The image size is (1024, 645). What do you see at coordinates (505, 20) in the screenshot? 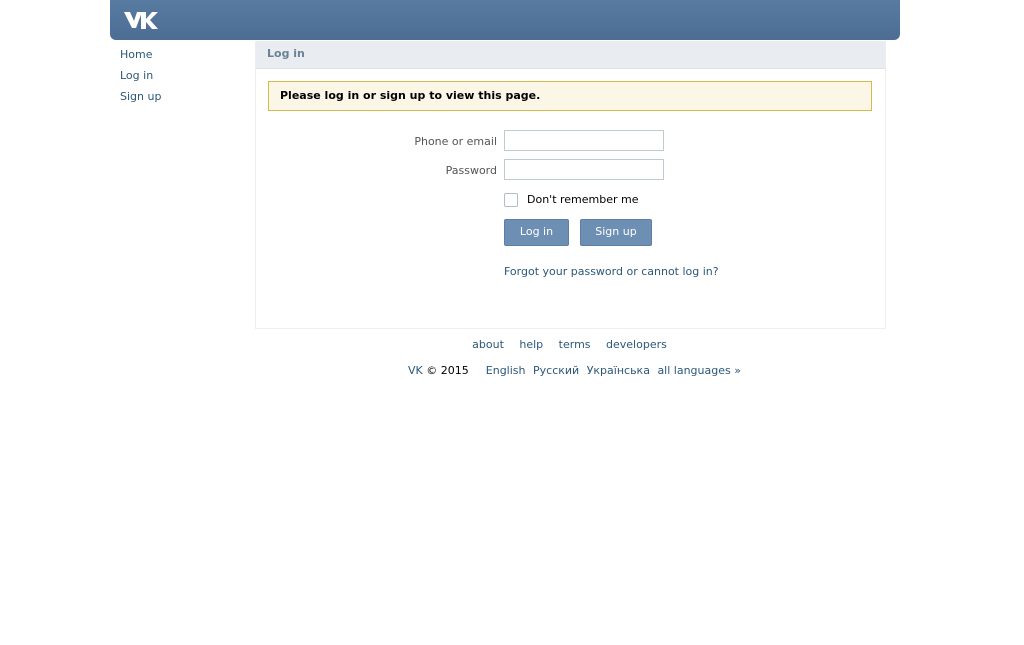
I see `top-header` at bounding box center [505, 20].